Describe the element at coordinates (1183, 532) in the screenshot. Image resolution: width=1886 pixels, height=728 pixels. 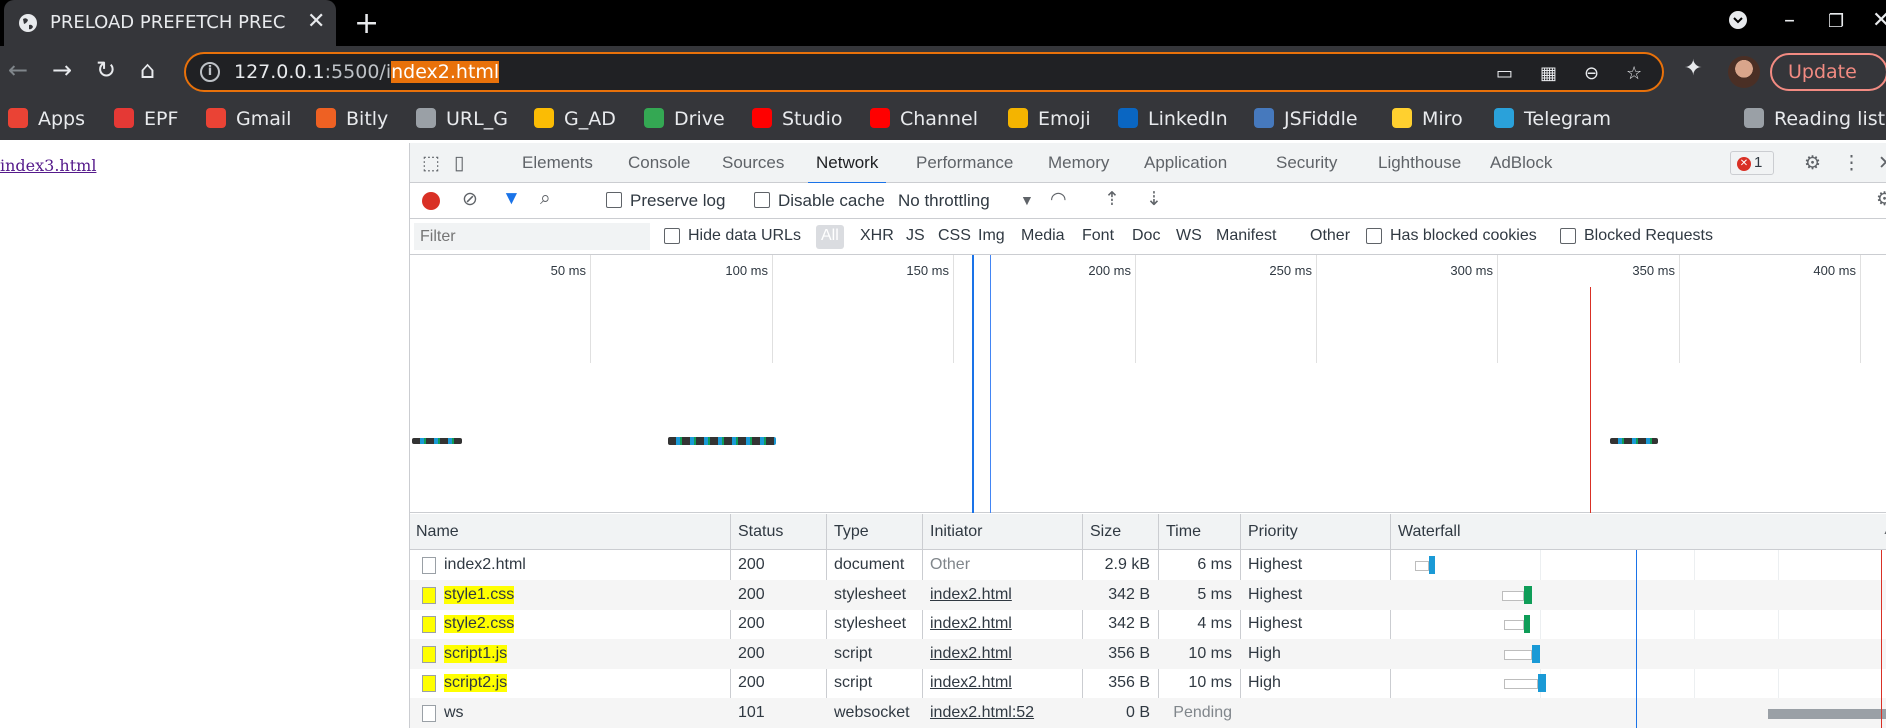
I see `column-header-time: Time` at that location.